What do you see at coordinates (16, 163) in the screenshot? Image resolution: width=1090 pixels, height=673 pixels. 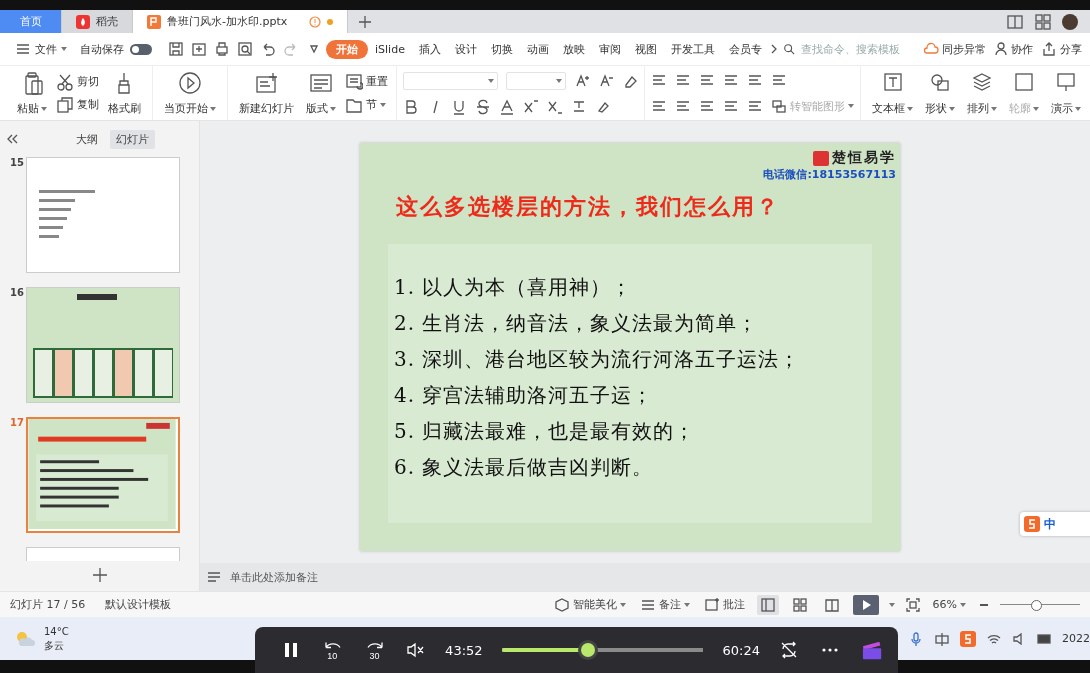 I see `slide-number: 15` at bounding box center [16, 163].